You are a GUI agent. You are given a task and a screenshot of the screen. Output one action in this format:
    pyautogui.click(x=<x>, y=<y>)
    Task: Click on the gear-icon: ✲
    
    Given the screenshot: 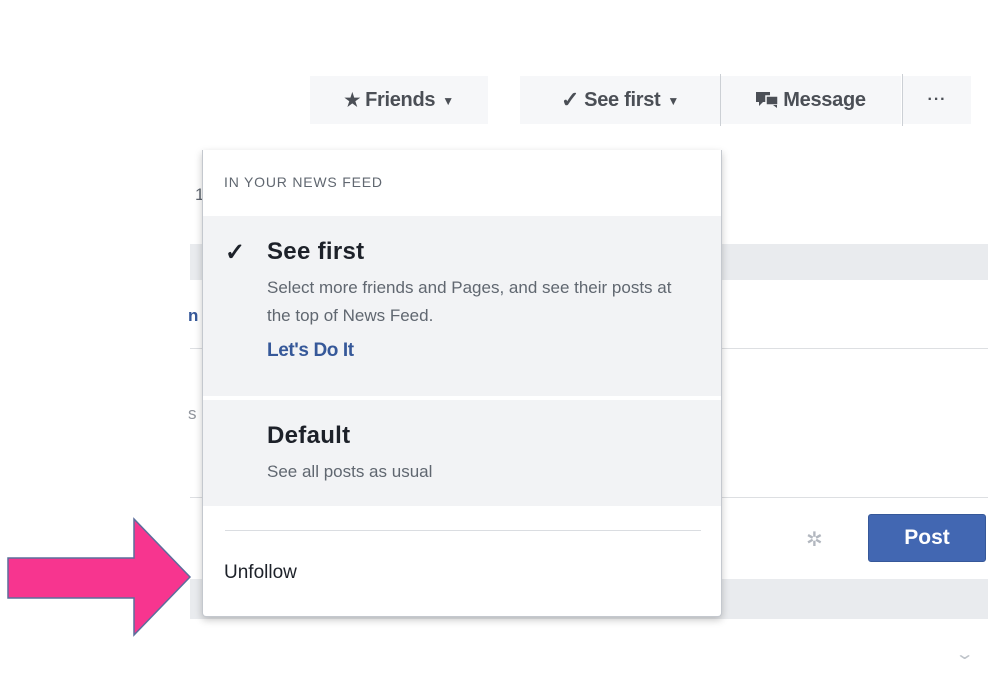 What is the action you would take?
    pyautogui.click(x=814, y=539)
    